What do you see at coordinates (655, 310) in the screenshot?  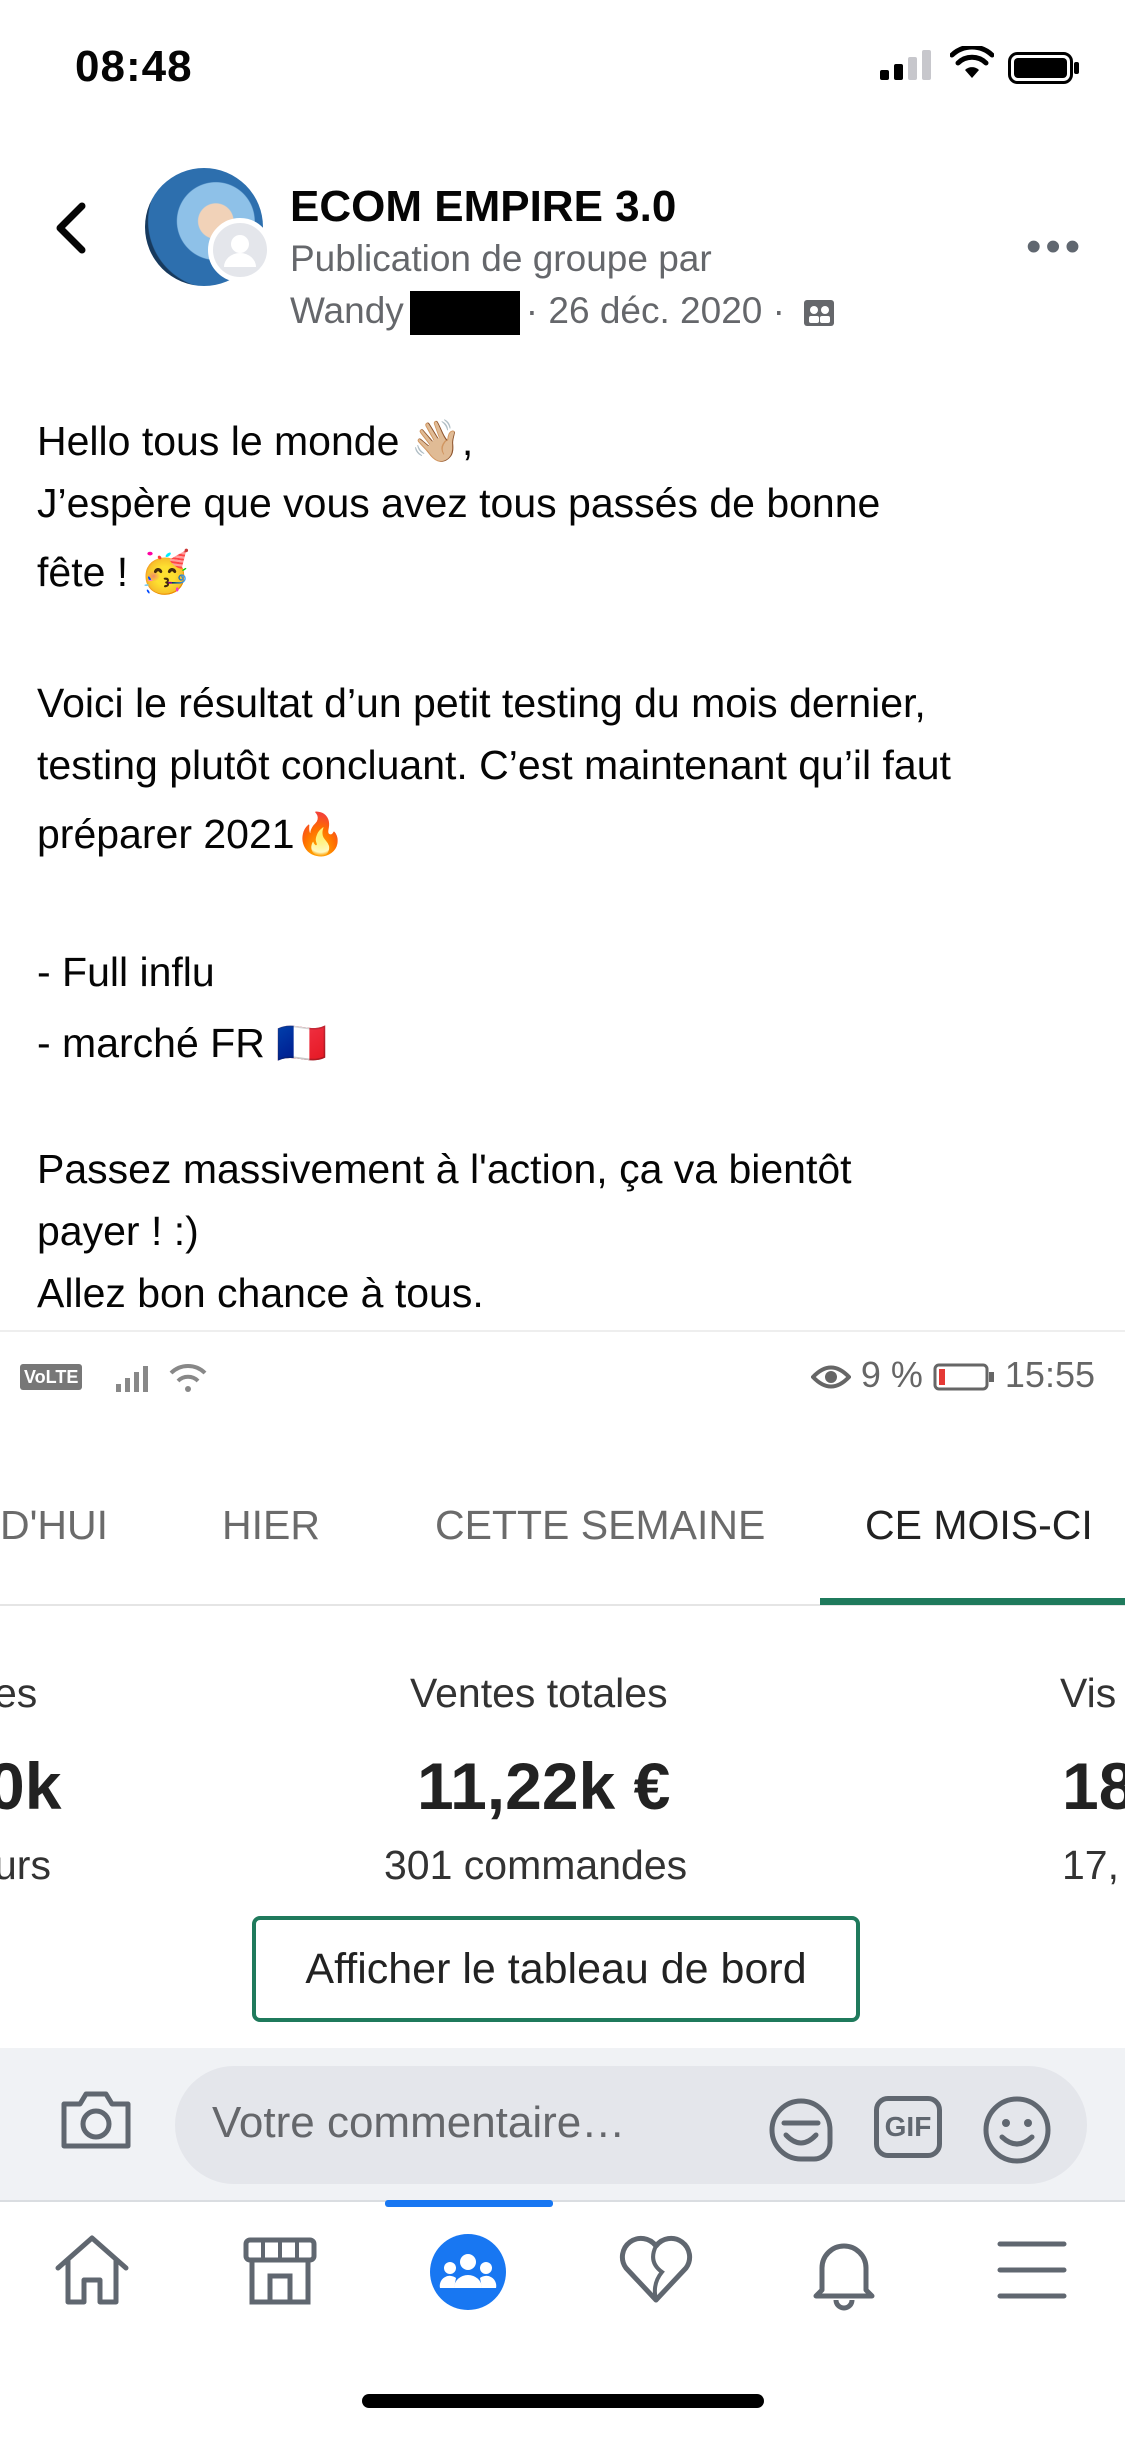 I see `post-date: · 26 déc. 2020 ·` at bounding box center [655, 310].